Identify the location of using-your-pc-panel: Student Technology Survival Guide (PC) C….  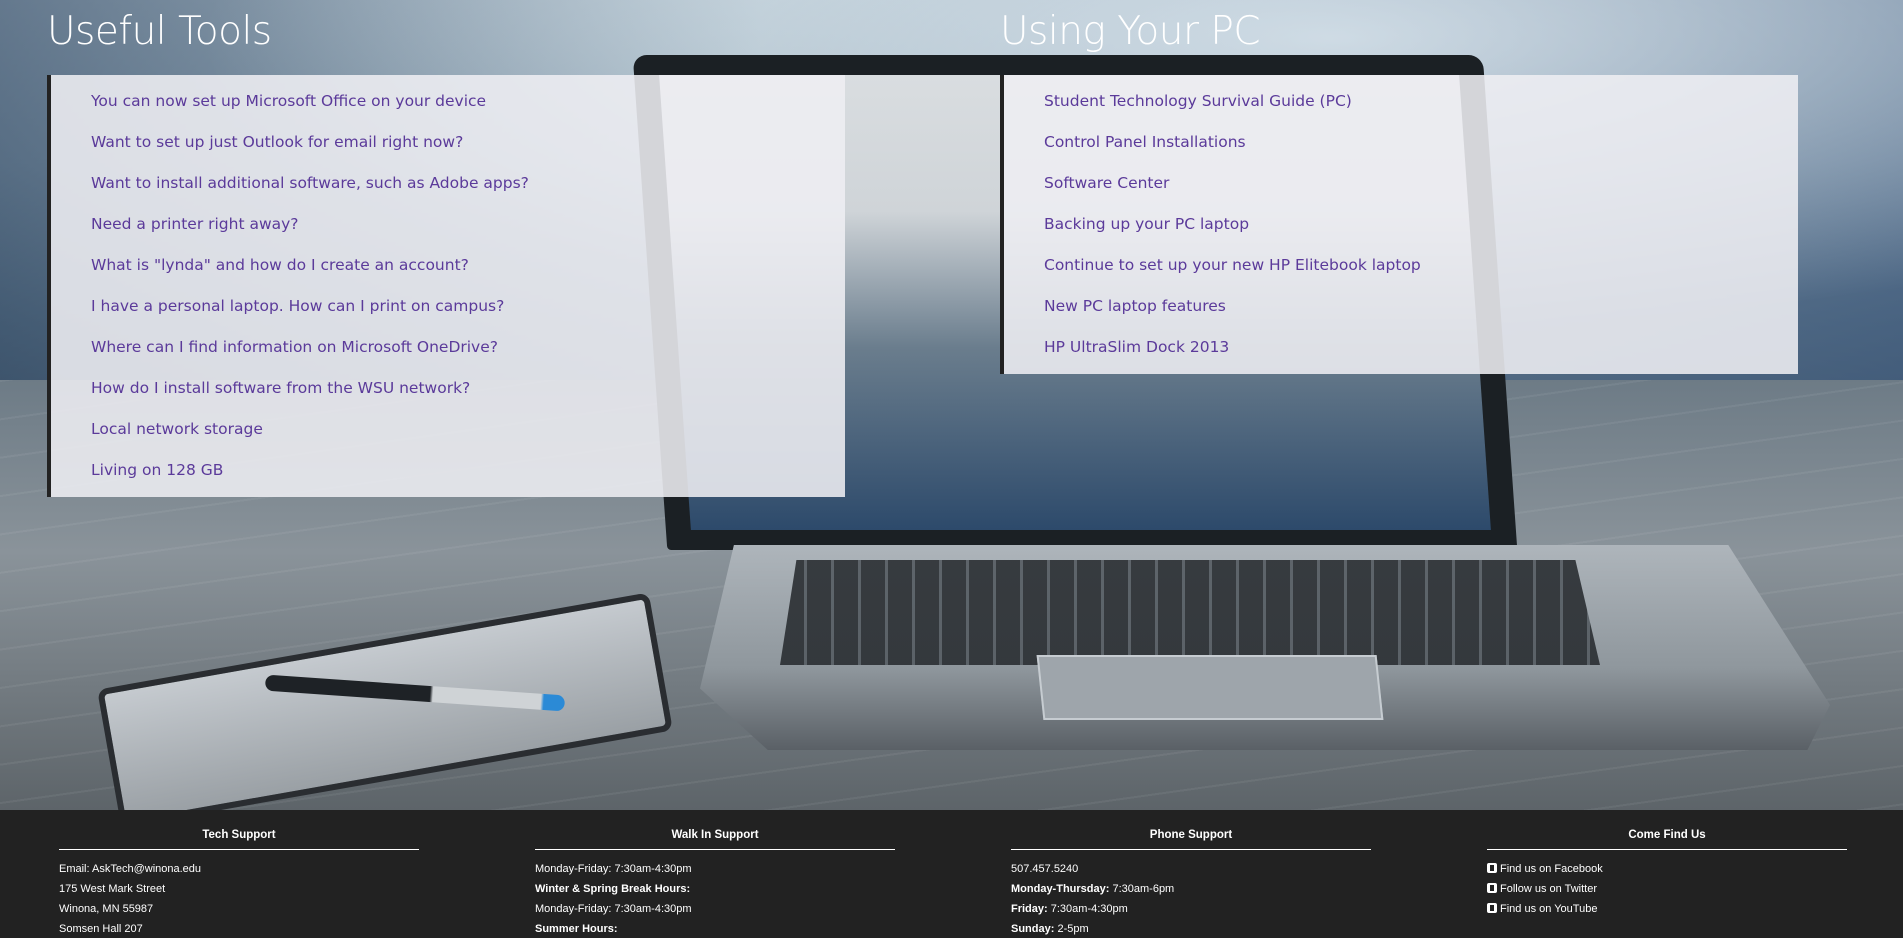
(1399, 224).